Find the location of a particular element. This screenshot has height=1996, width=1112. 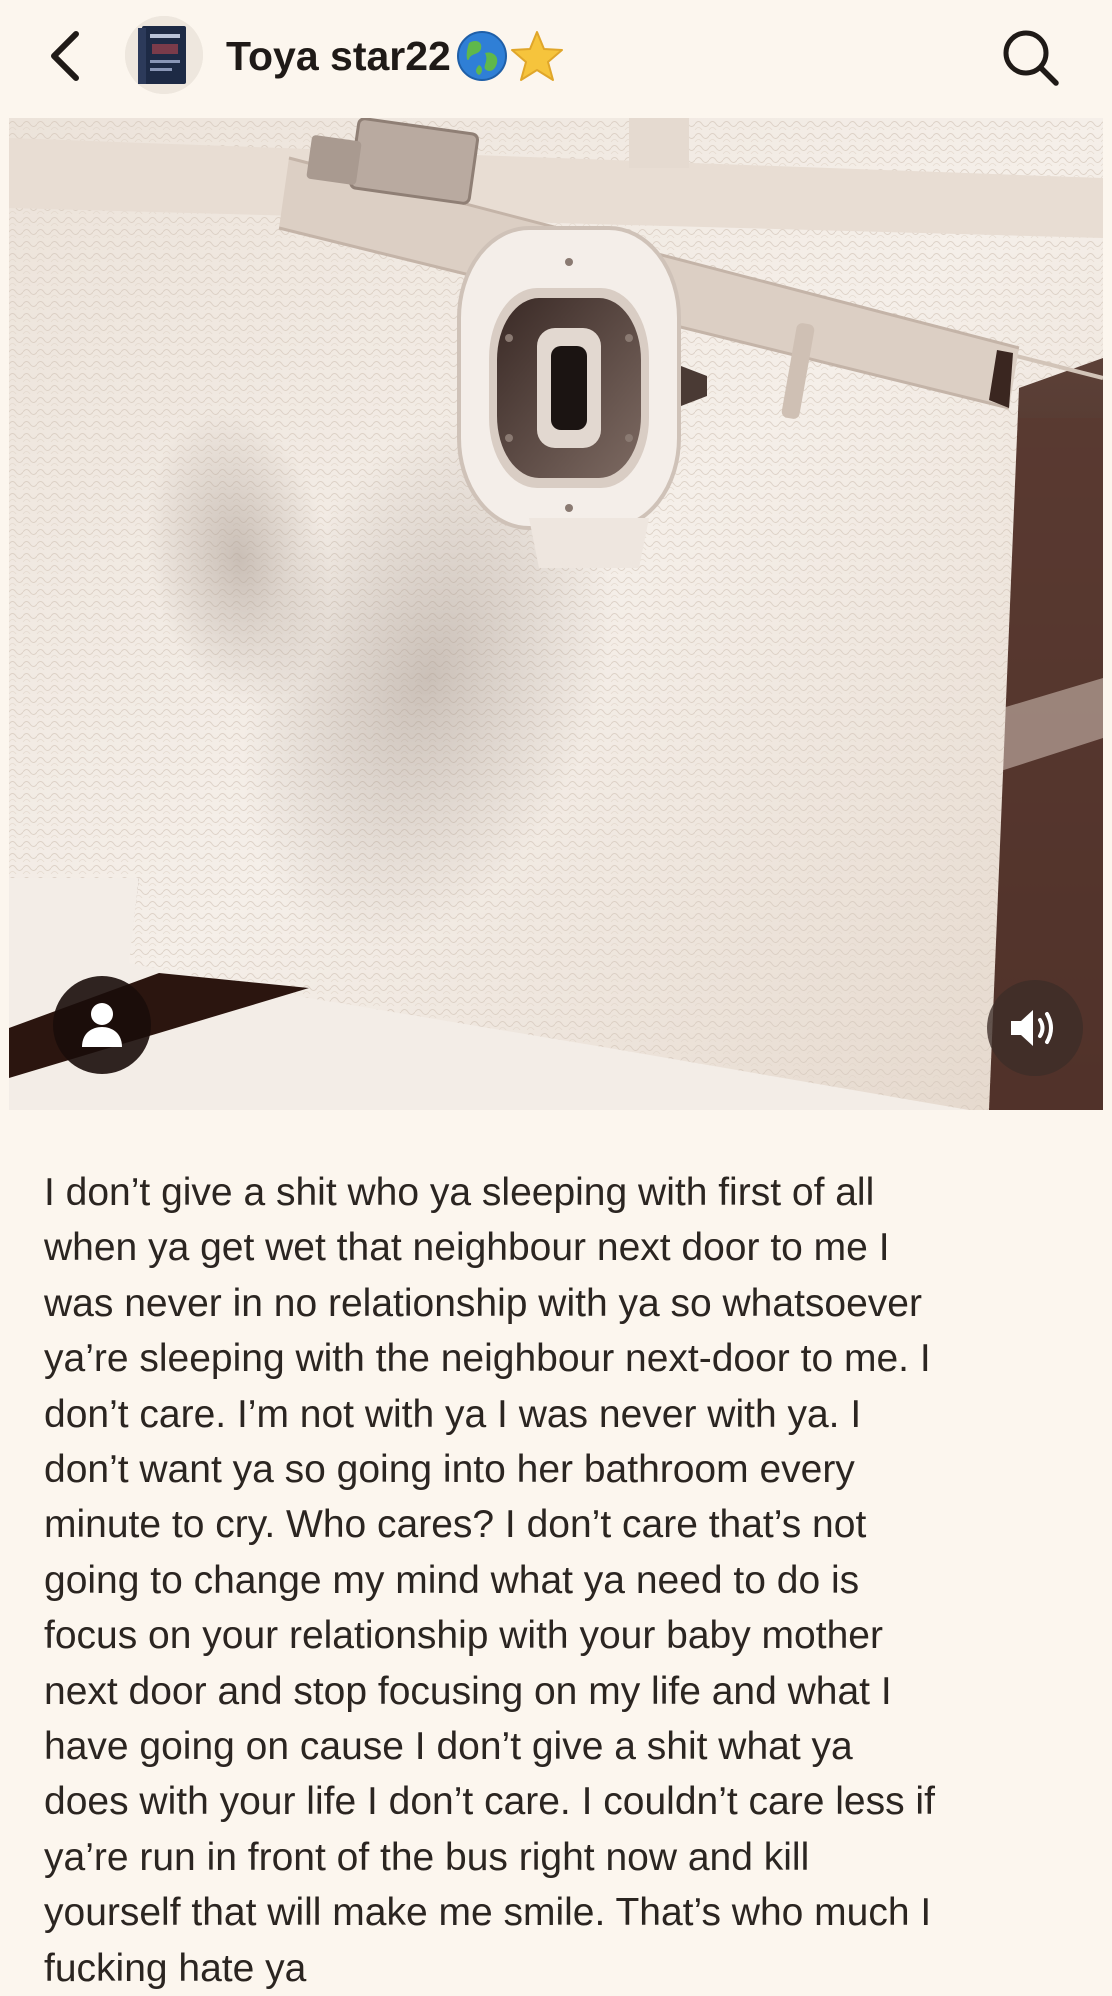

sound-toggle-button is located at coordinates (1035, 1028).